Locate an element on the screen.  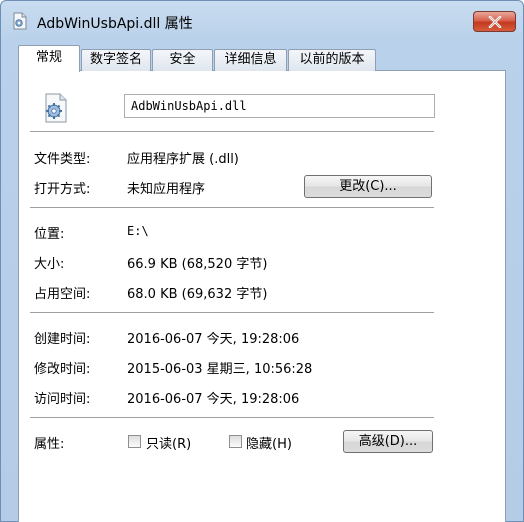
location-label: 位置: is located at coordinates (49, 234).